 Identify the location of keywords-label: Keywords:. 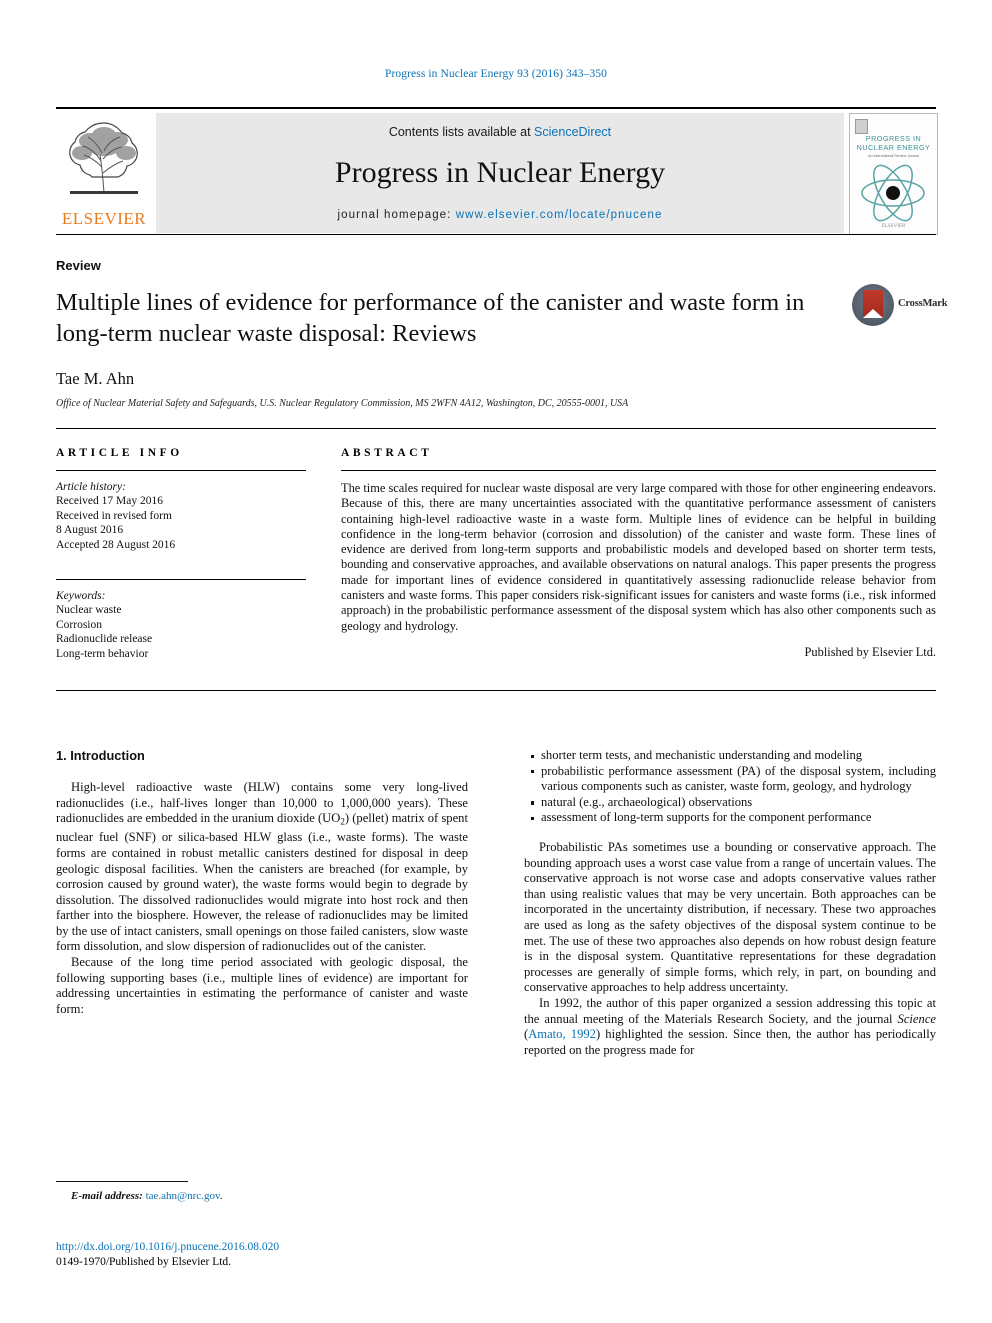
(81, 596).